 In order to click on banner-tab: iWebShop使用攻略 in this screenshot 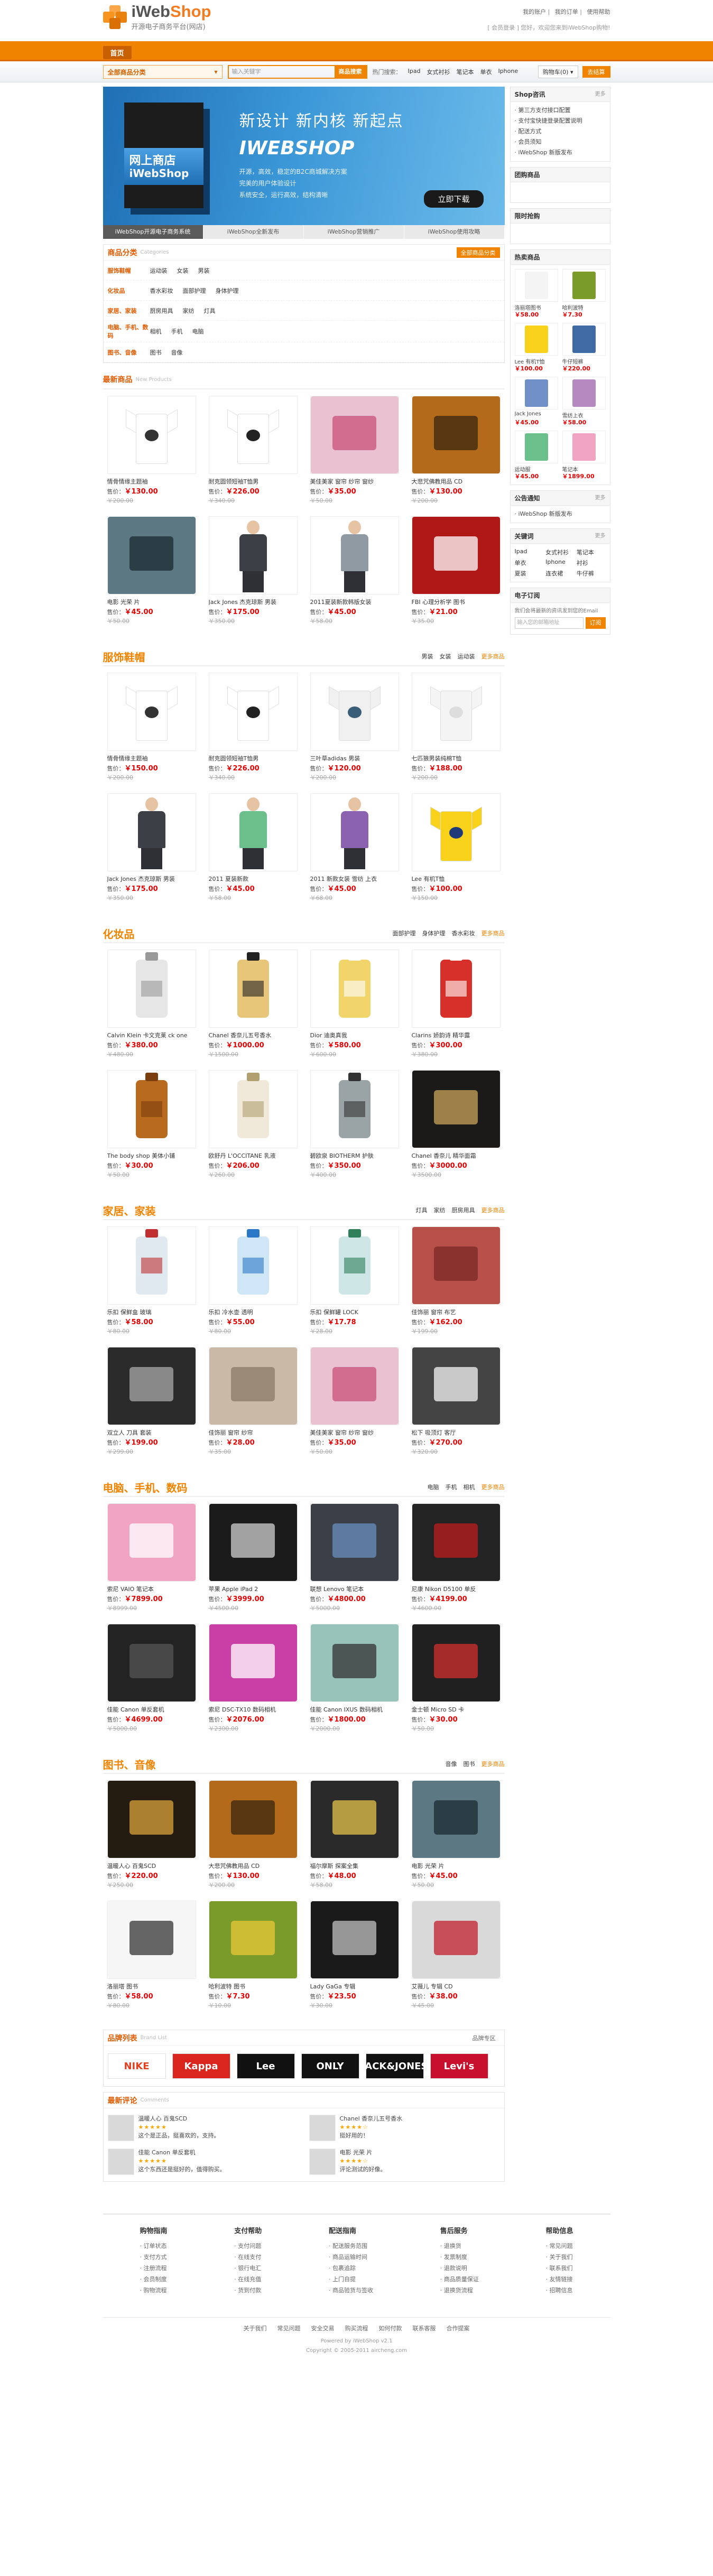, I will do `click(455, 232)`.